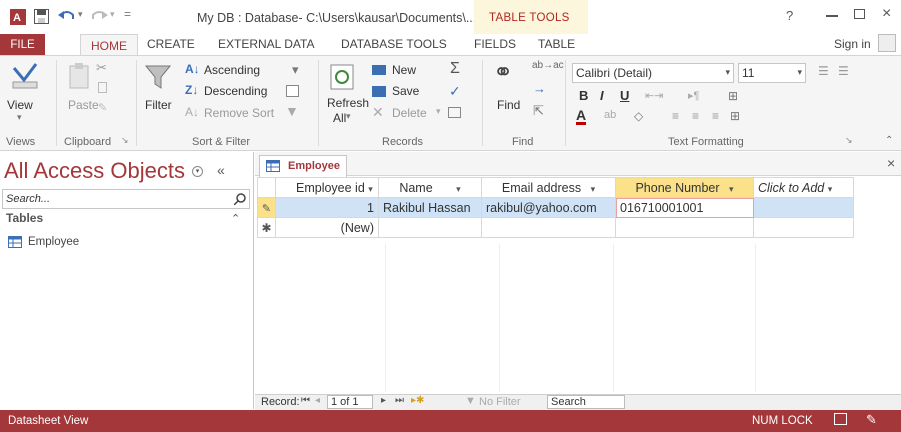  What do you see at coordinates (735, 116) in the screenshot?
I see `alternate-row-color-icon: ⊞` at bounding box center [735, 116].